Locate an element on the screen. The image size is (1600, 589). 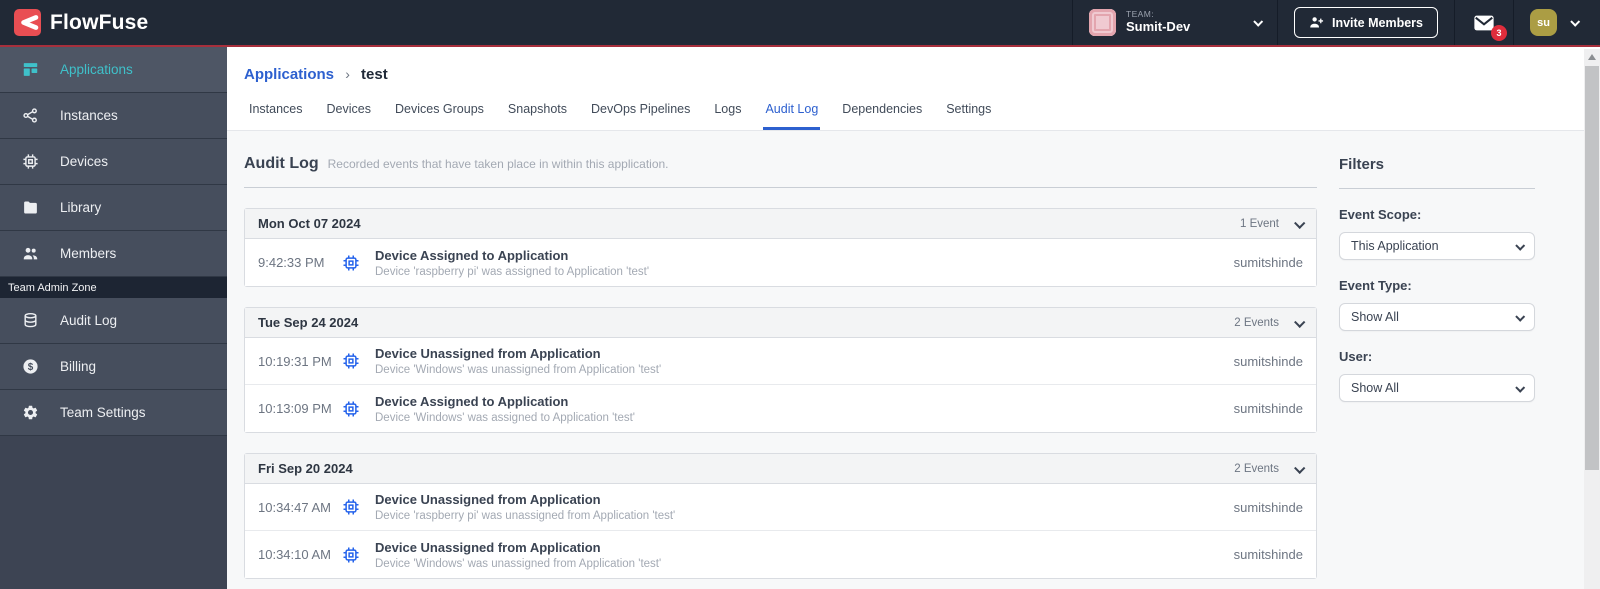
sidebar-item-library: Library is located at coordinates (113, 208).